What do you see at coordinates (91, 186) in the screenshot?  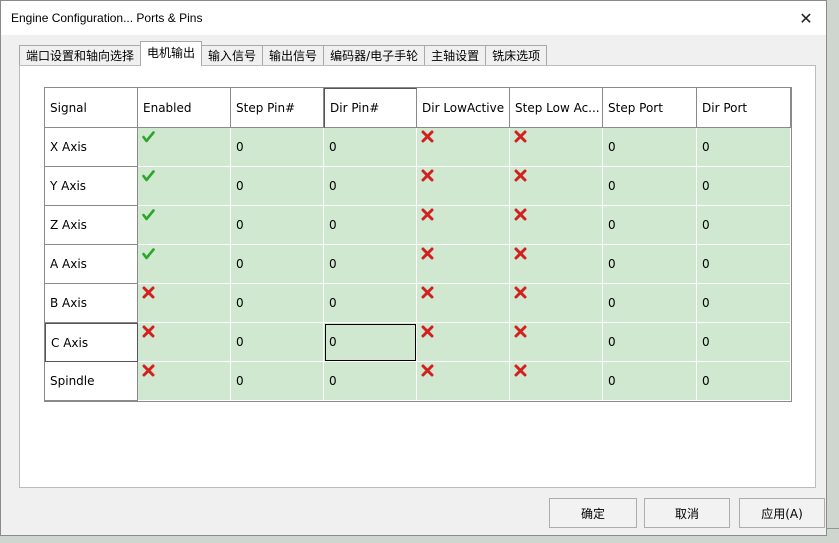 I see `row-header-signal: Y Axis` at bounding box center [91, 186].